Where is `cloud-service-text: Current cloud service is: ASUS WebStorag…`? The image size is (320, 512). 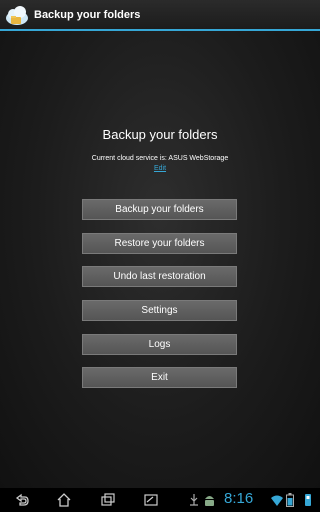
cloud-service-text: Current cloud service is: ASUS WebStorag… is located at coordinates (160, 158).